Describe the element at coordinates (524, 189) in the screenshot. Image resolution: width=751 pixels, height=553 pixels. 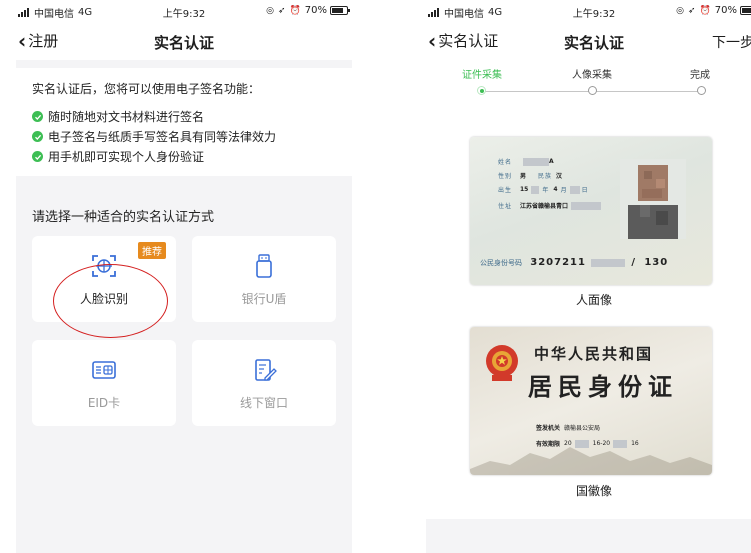
I see `id-birth-year: 15` at that location.